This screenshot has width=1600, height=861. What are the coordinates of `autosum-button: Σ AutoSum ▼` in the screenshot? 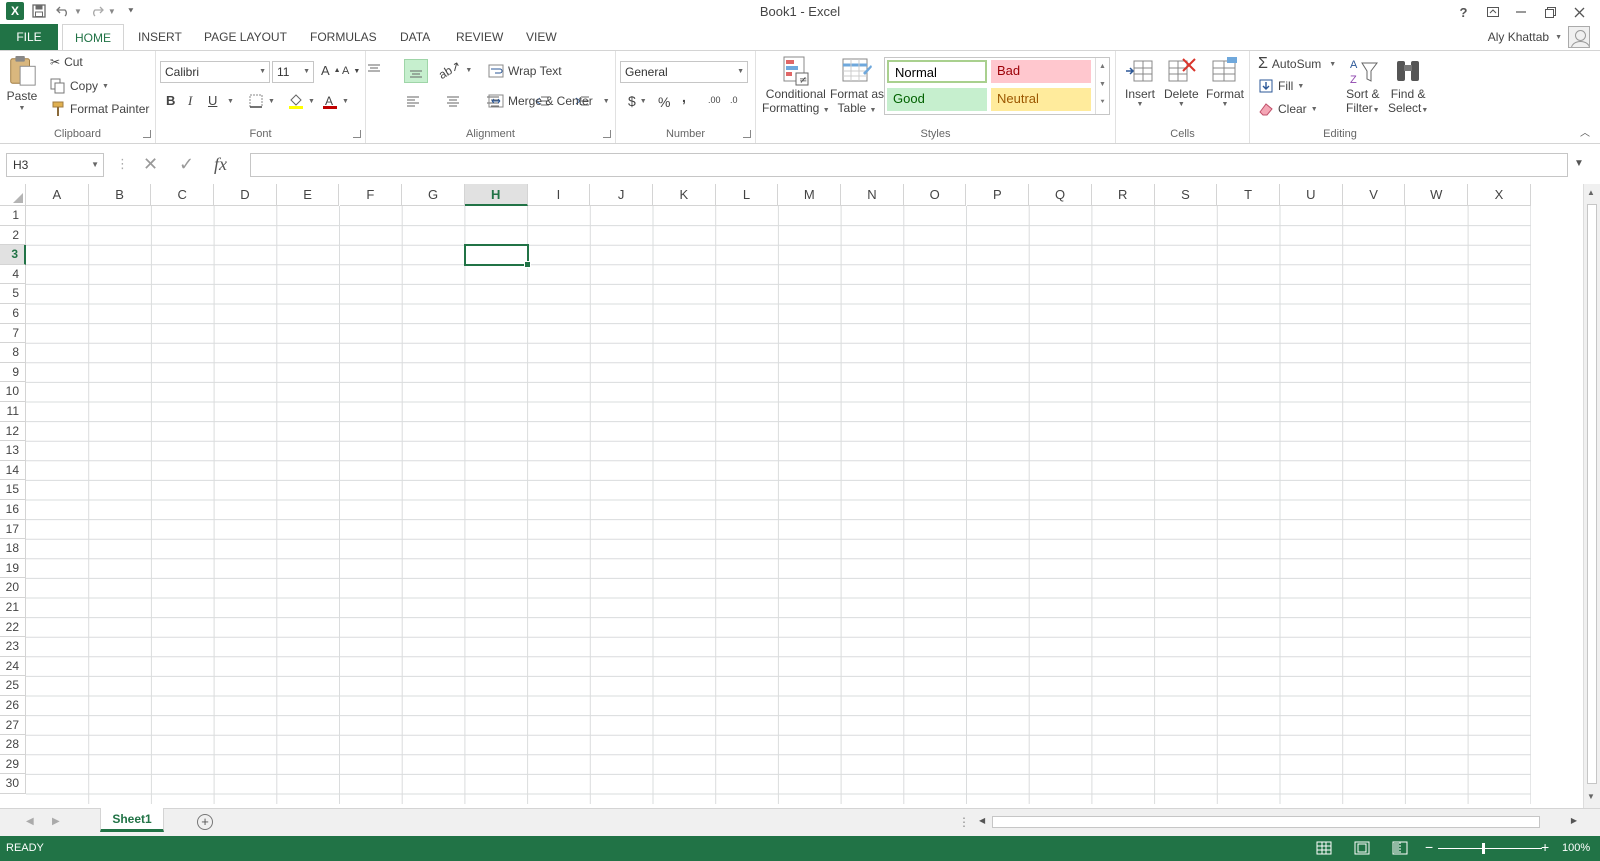 It's located at (1297, 64).